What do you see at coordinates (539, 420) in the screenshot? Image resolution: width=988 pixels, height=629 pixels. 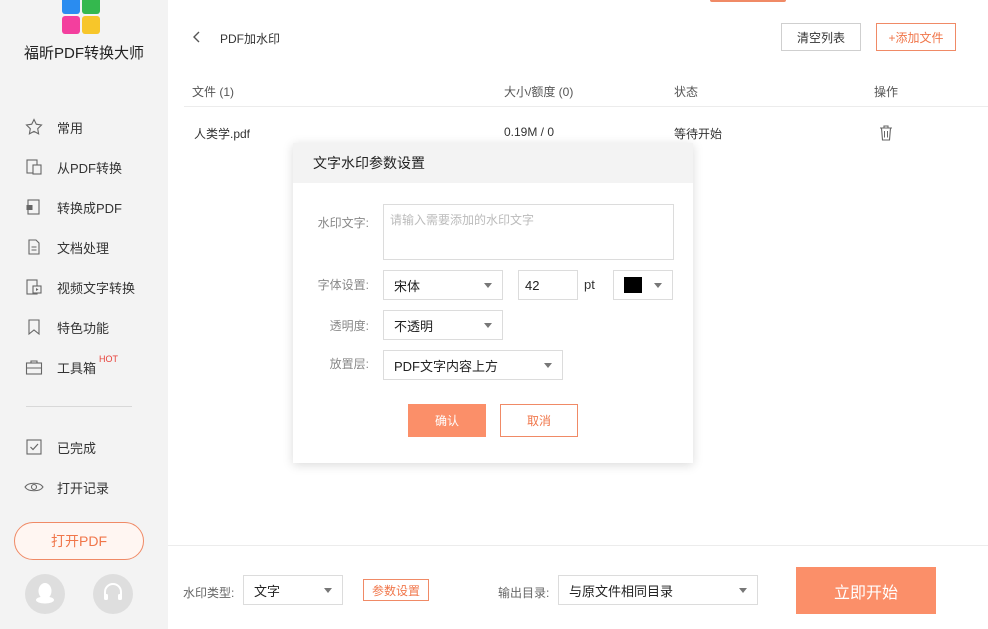 I see `cancel-button: 取消` at bounding box center [539, 420].